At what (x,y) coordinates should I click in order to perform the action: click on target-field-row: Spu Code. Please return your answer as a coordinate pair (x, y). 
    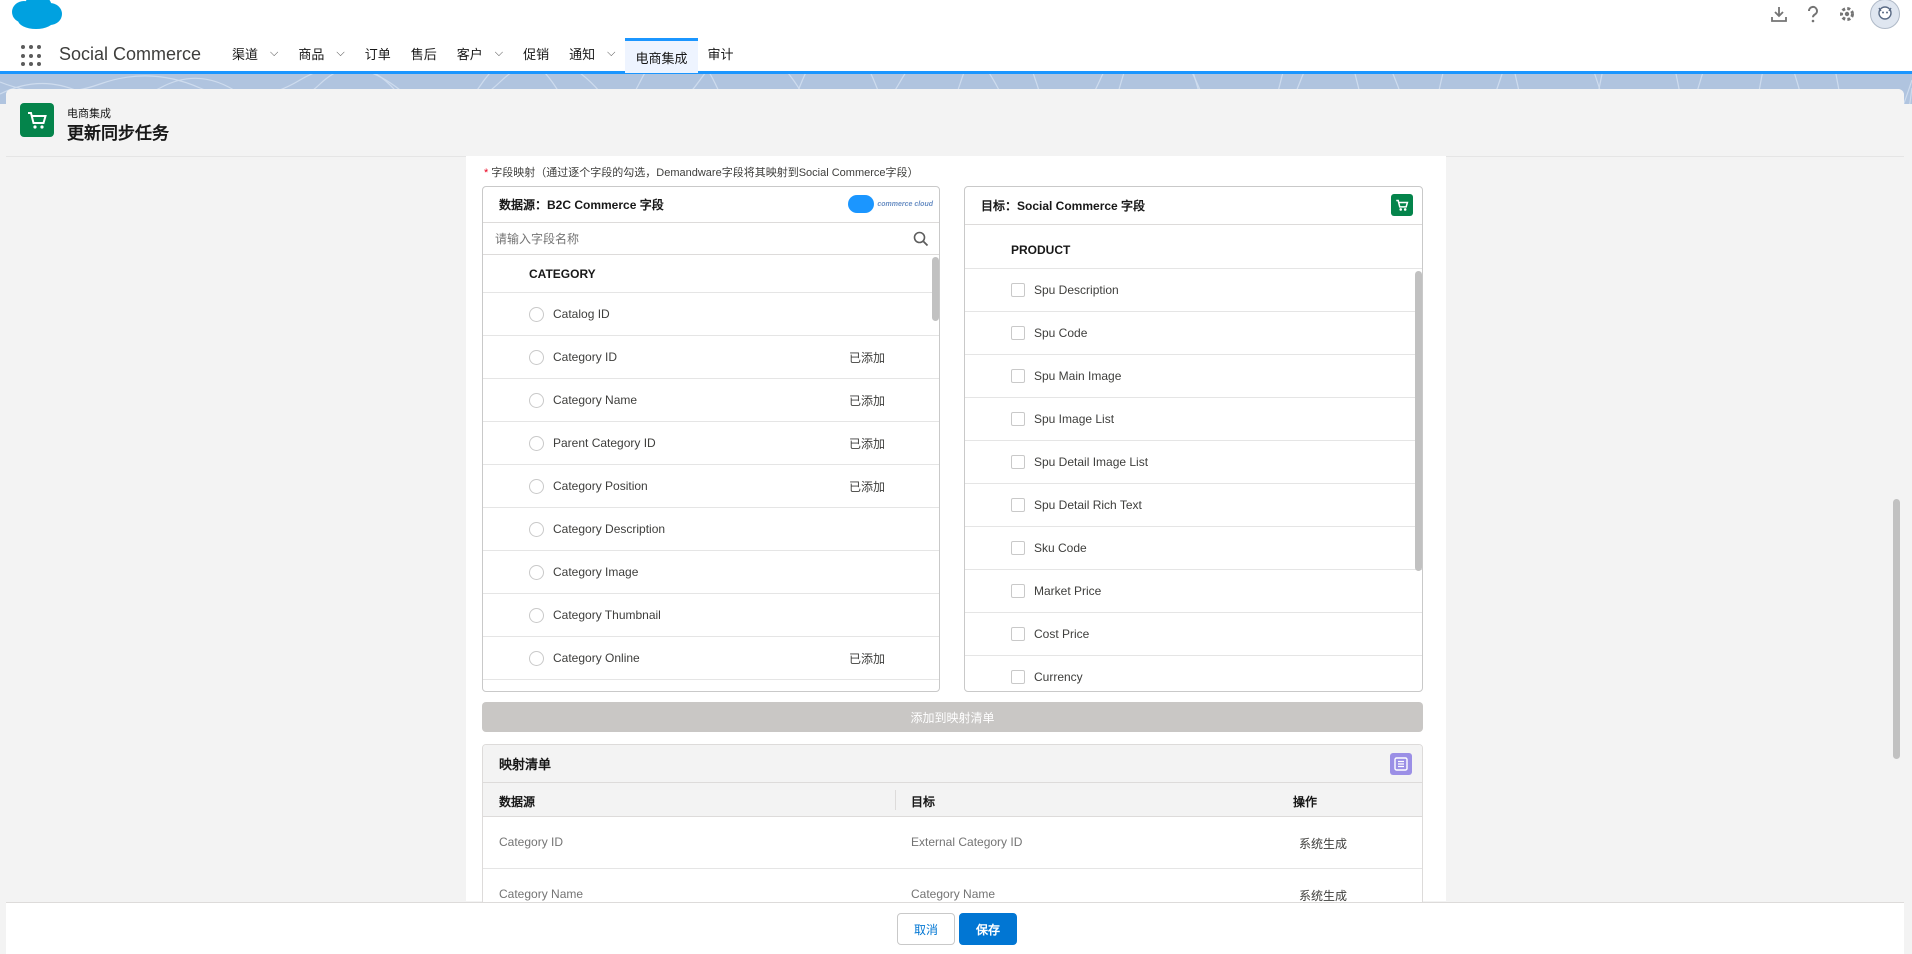
    Looking at the image, I should click on (1193, 333).